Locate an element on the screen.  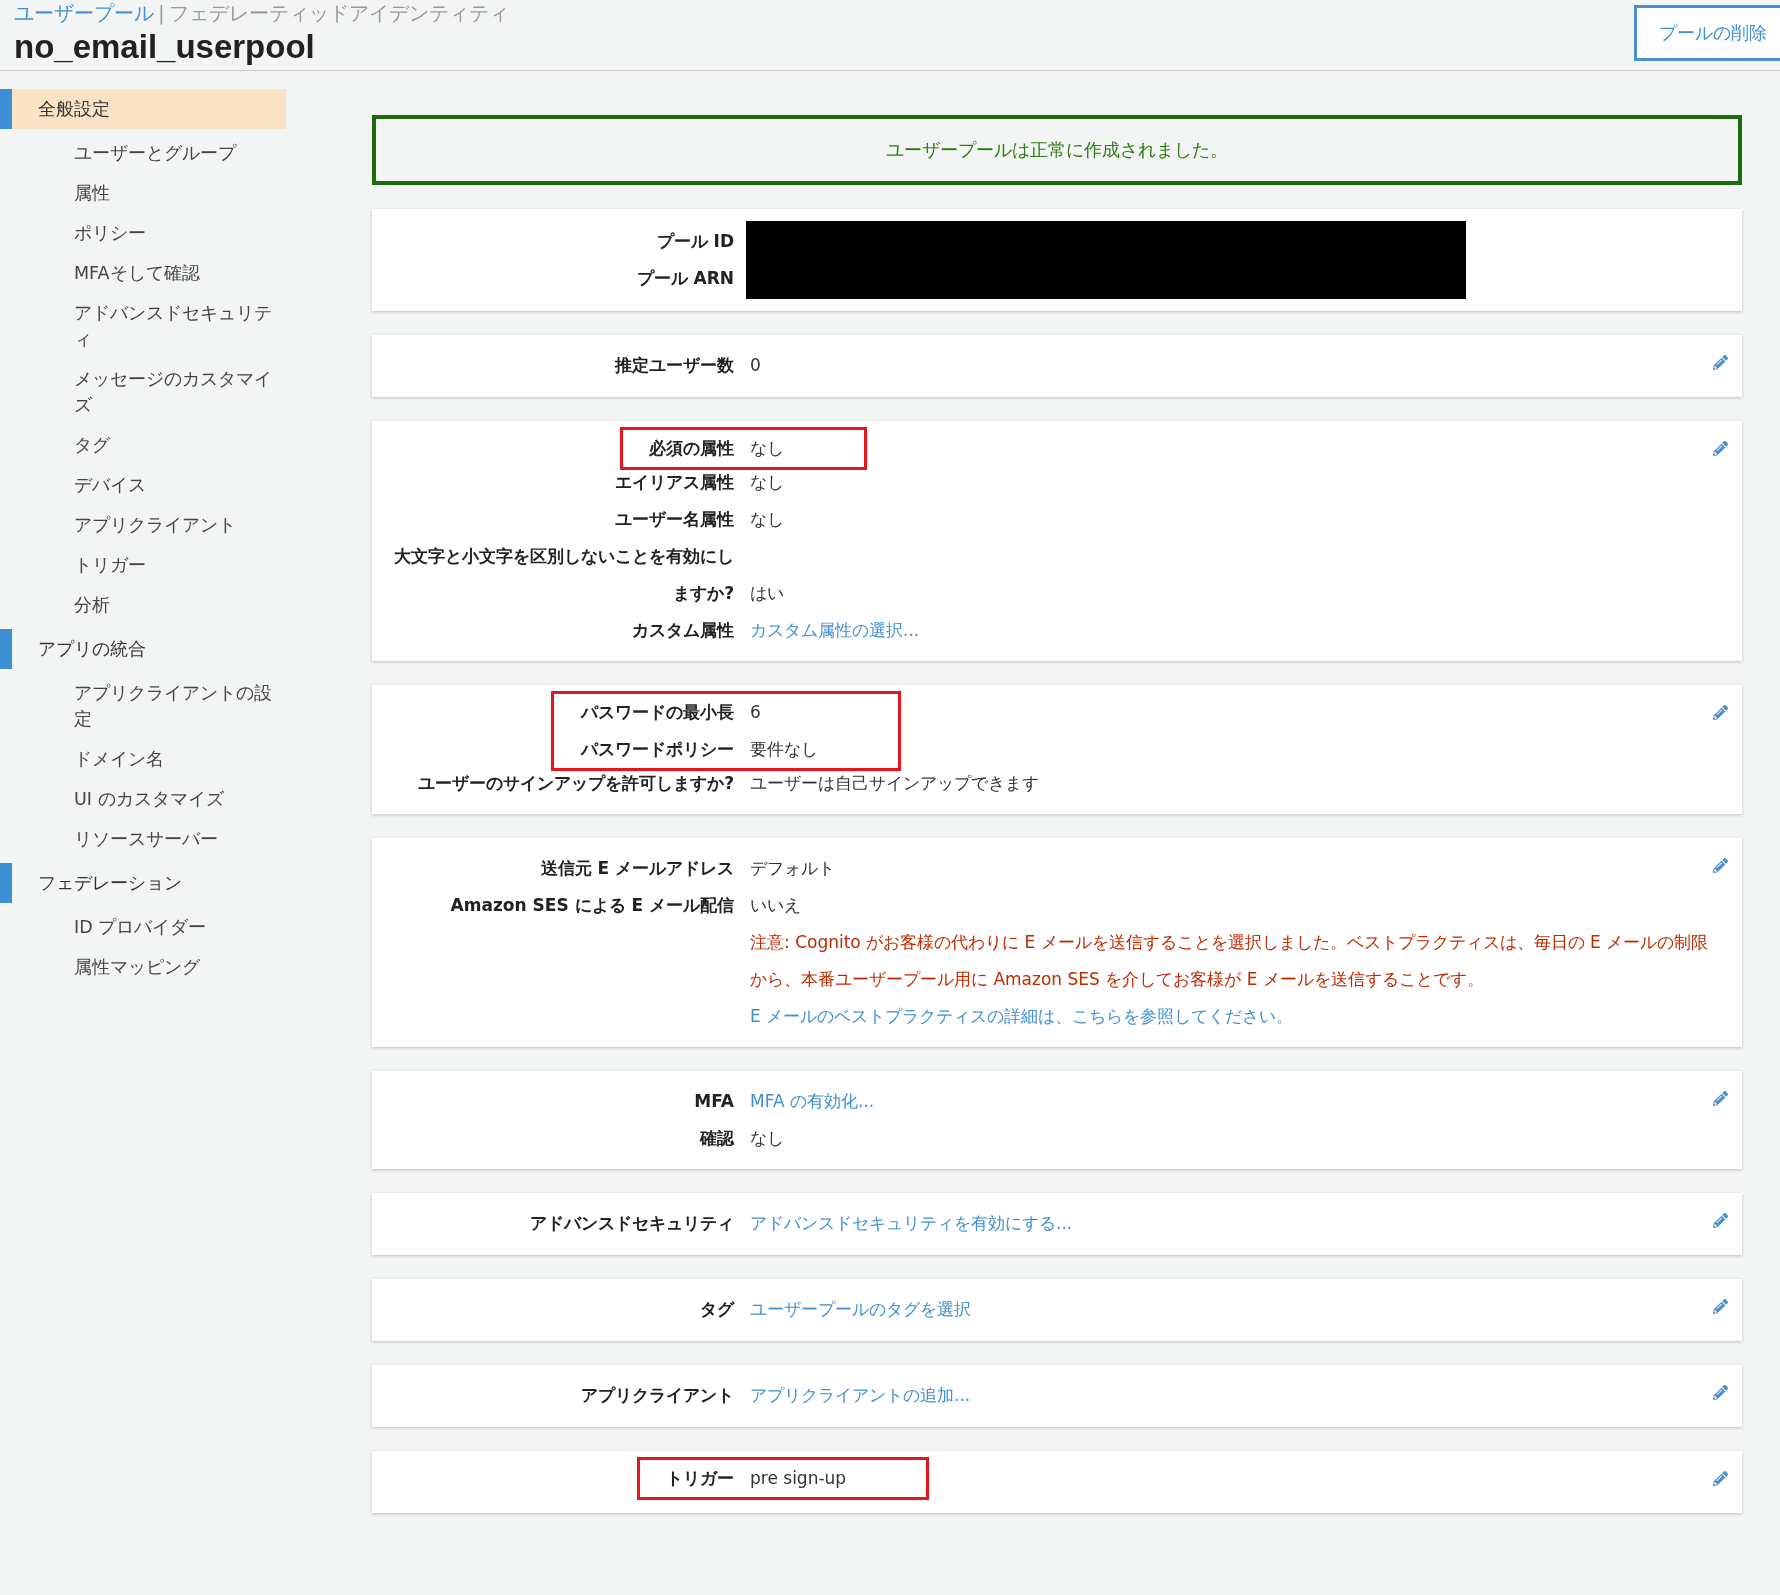
field-label: 確認 is located at coordinates (716, 1138).